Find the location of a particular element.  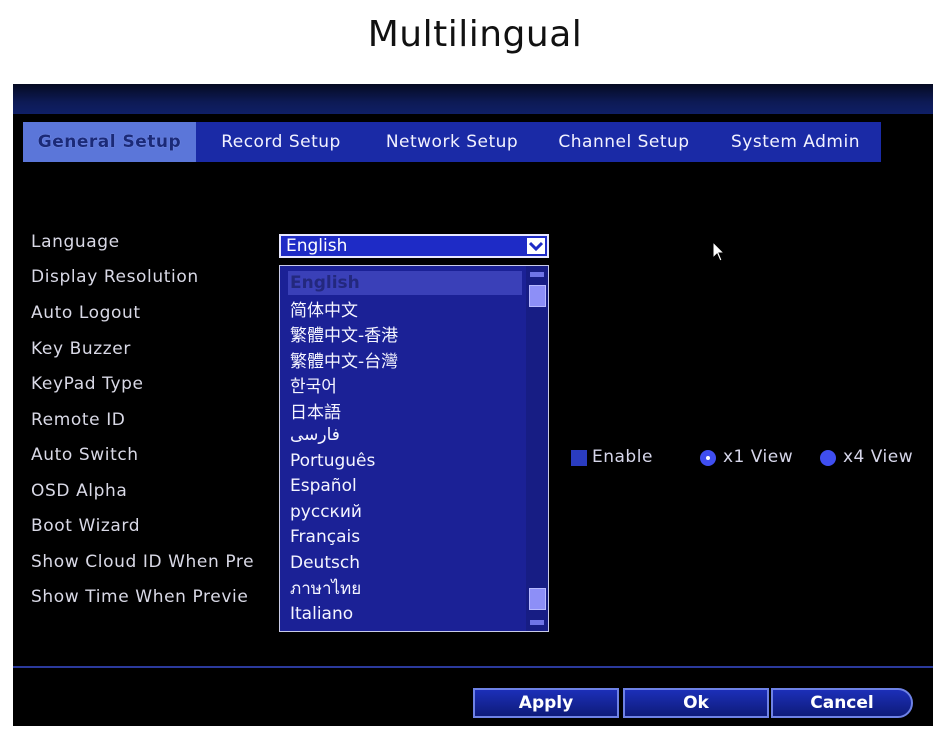

show-cloud-id-label: Show Cloud ID When Pre is located at coordinates (143, 562).